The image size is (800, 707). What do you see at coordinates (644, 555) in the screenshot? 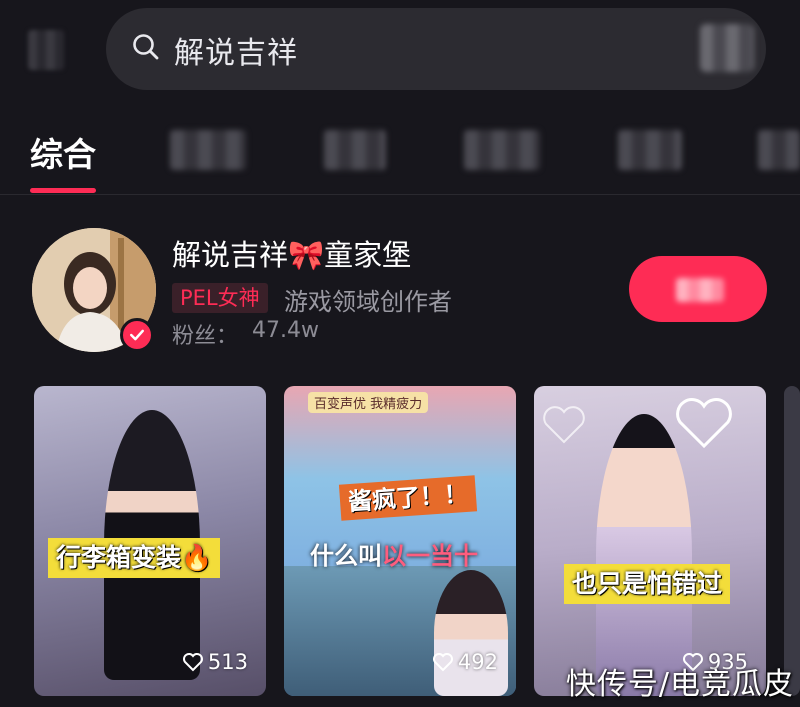
I see `video-thumbnail-figure` at bounding box center [644, 555].